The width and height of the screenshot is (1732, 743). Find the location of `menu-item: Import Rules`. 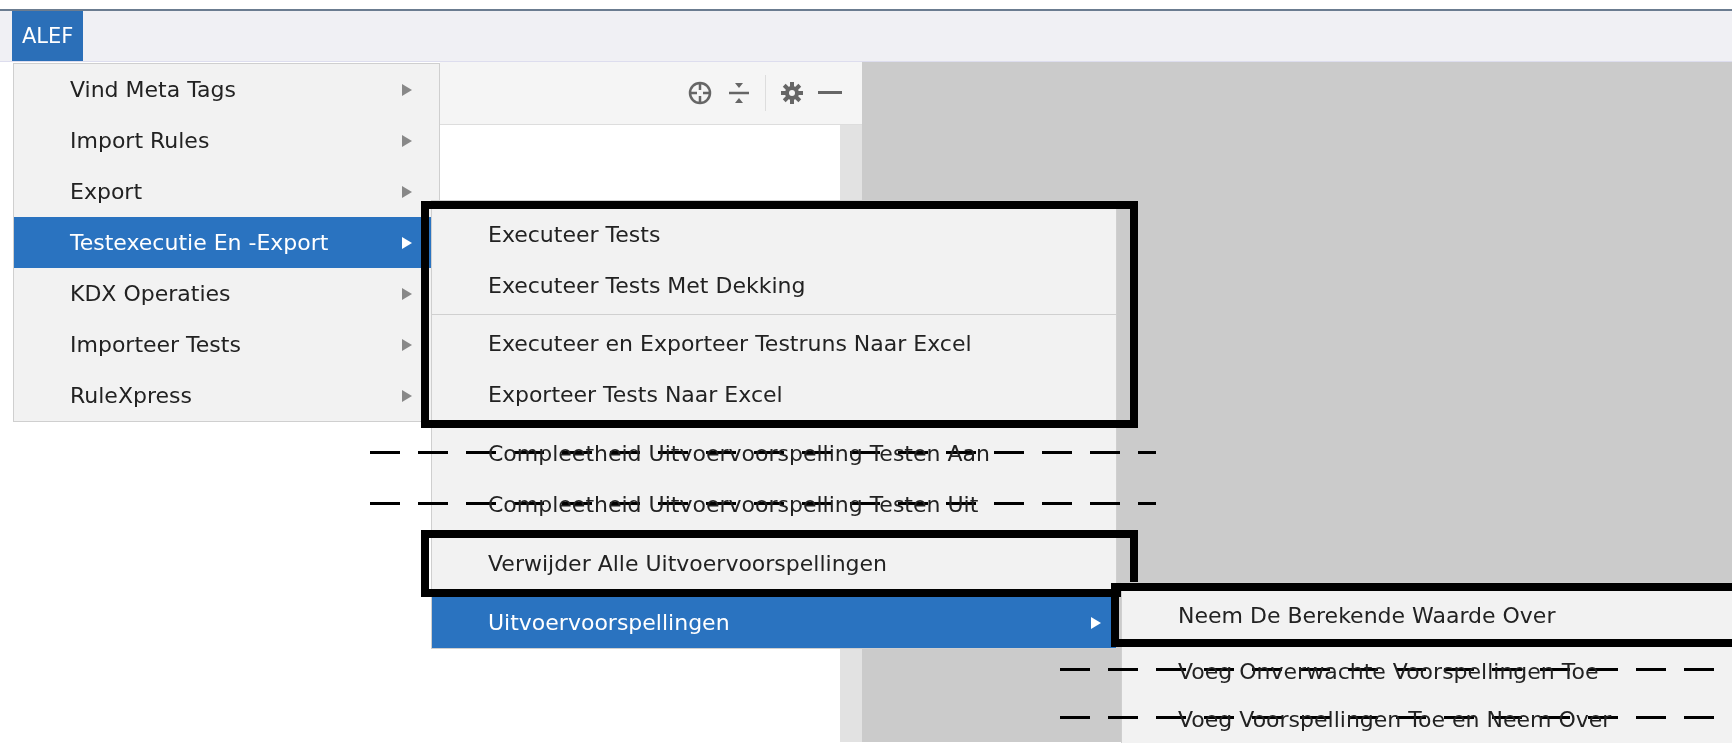

menu-item: Import Rules is located at coordinates (226, 140).